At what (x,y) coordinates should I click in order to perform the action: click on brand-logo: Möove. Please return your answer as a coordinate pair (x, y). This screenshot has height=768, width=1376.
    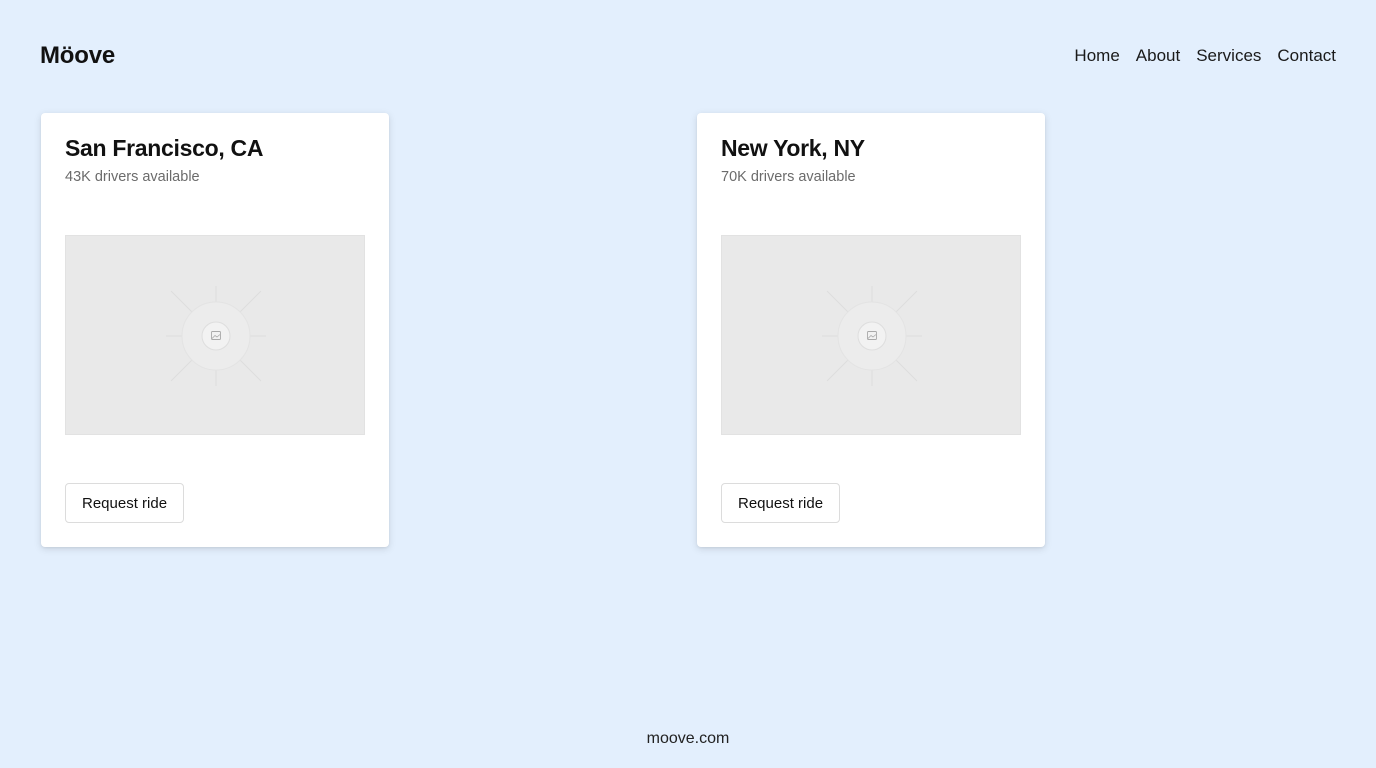
    Looking at the image, I should click on (77, 56).